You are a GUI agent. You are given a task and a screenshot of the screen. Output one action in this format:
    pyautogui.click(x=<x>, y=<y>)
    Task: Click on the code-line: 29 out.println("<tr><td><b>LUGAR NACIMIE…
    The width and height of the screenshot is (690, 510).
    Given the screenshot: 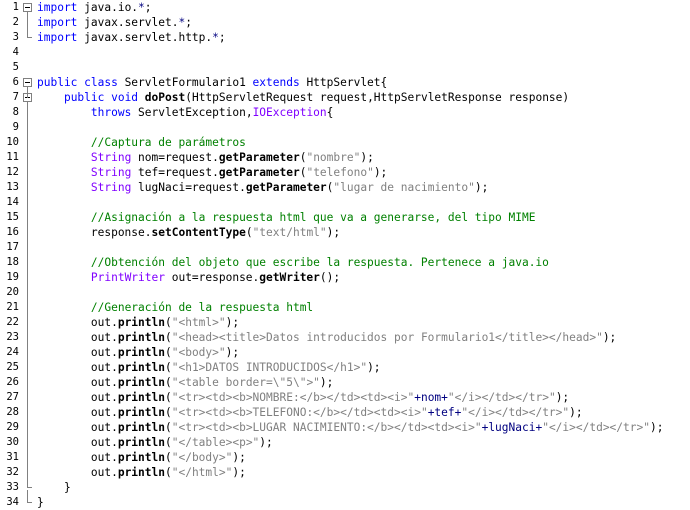 What is the action you would take?
    pyautogui.click(x=345, y=427)
    